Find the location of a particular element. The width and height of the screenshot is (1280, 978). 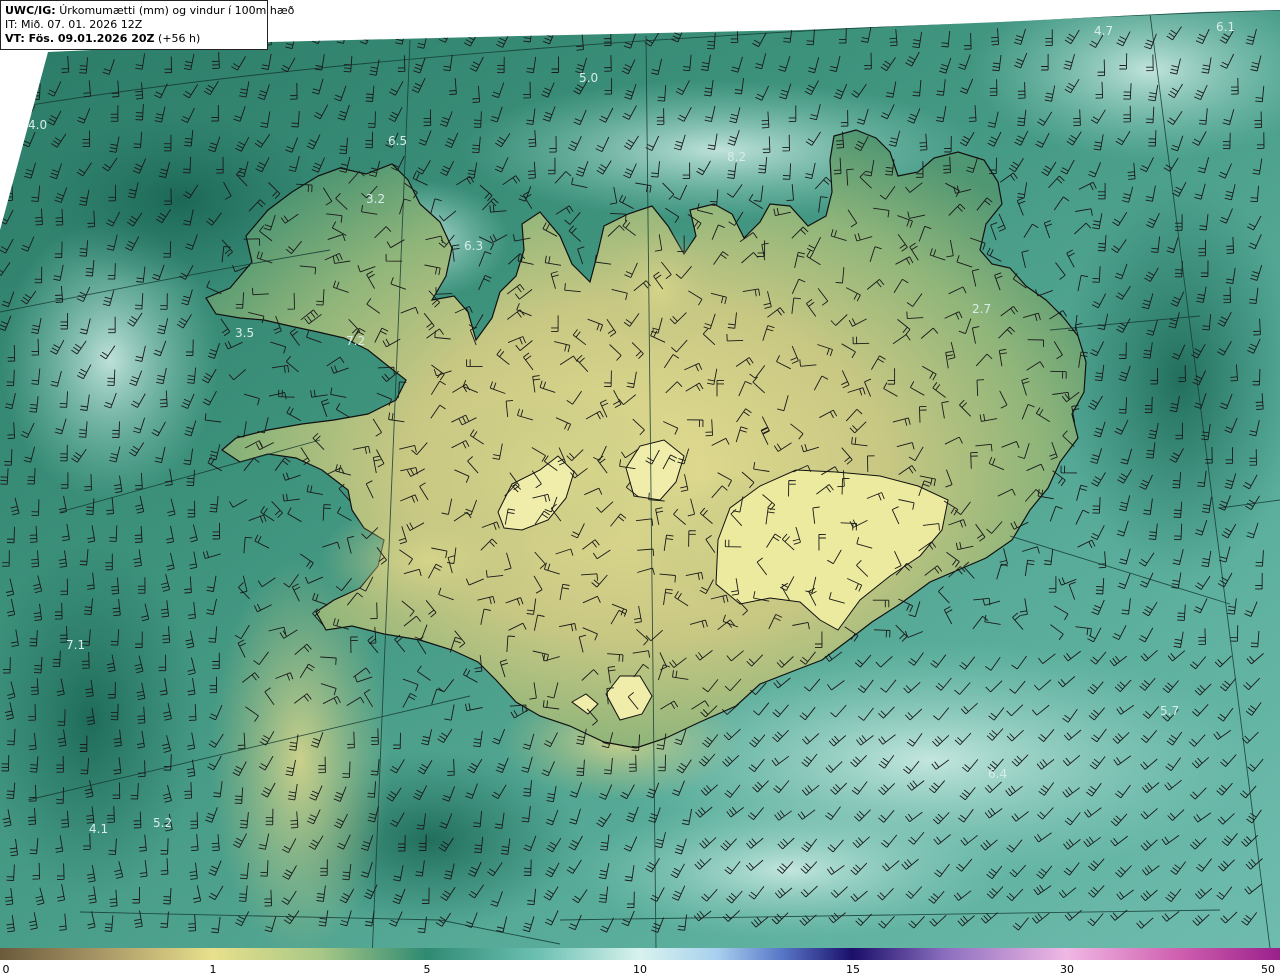

field-label: Úrkomumætti (mm) og vindur í 100m hæð is located at coordinates (177, 10).